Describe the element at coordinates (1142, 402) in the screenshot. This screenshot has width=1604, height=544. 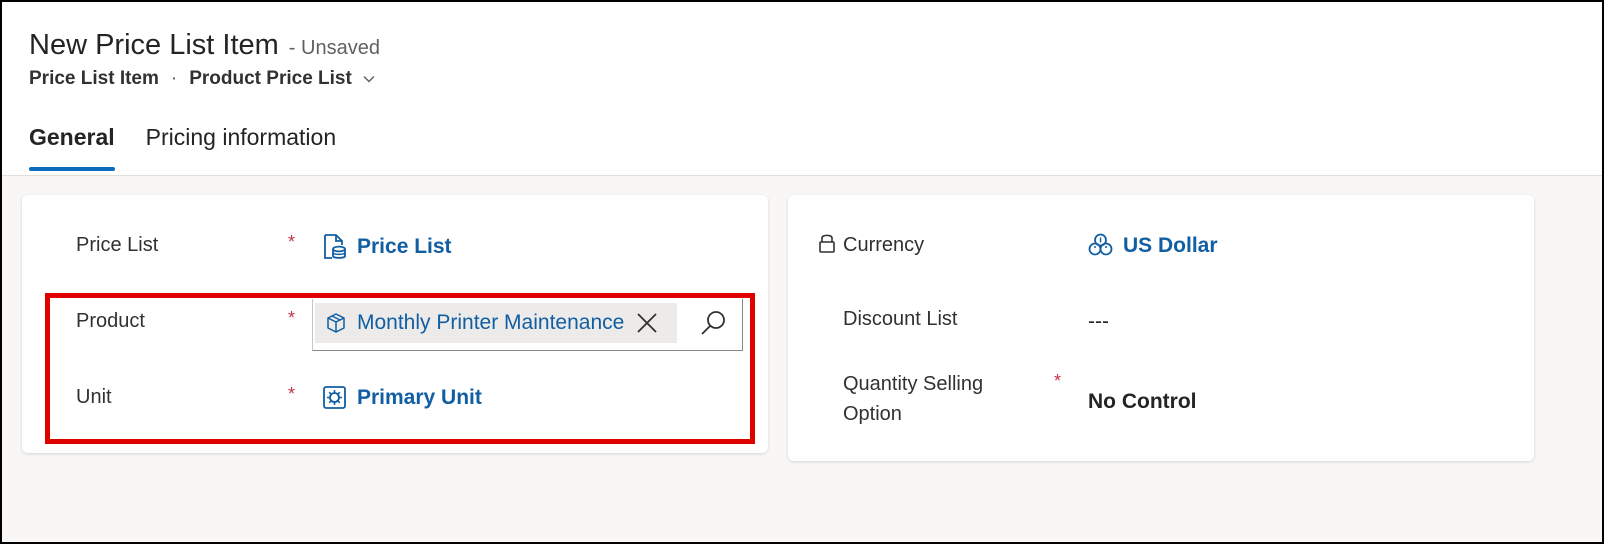
I see `quantity-selling-option-value: No Control` at that location.